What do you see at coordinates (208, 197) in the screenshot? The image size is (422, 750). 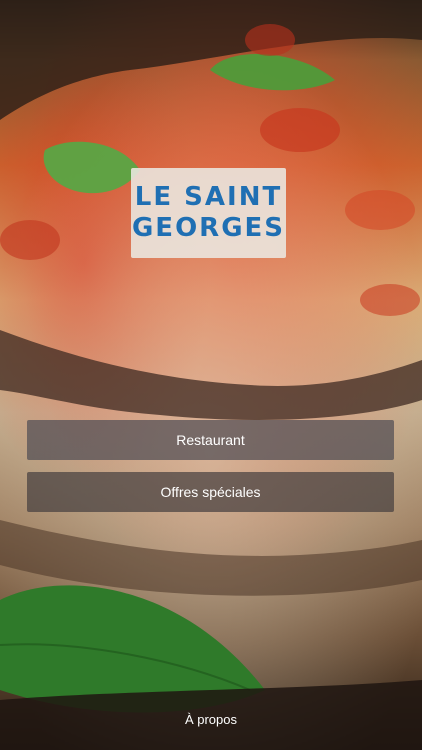 I see `logo-title-line1: LE SAINT` at bounding box center [208, 197].